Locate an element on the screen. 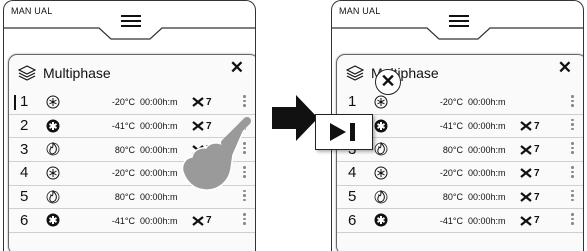  layers-icon is located at coordinates (355, 73).